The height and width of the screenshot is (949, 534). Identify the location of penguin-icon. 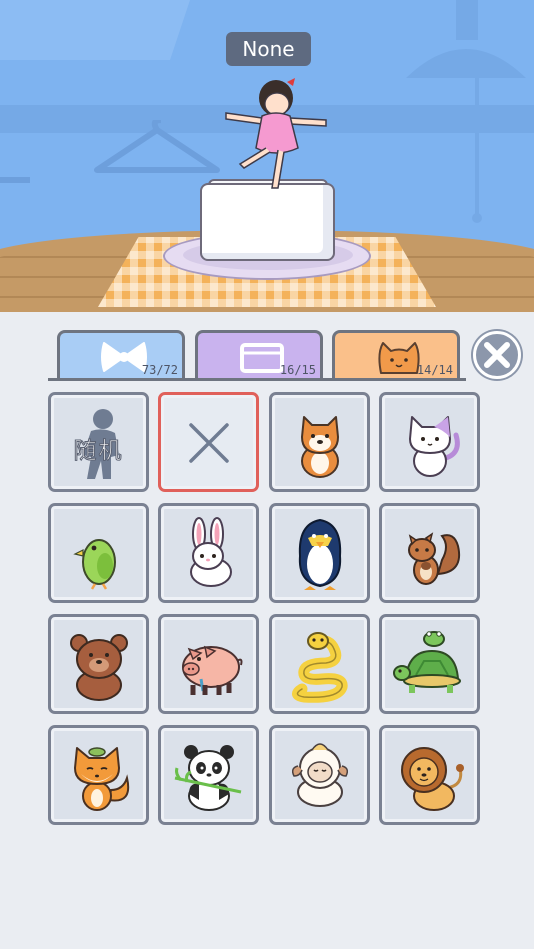
(320, 554).